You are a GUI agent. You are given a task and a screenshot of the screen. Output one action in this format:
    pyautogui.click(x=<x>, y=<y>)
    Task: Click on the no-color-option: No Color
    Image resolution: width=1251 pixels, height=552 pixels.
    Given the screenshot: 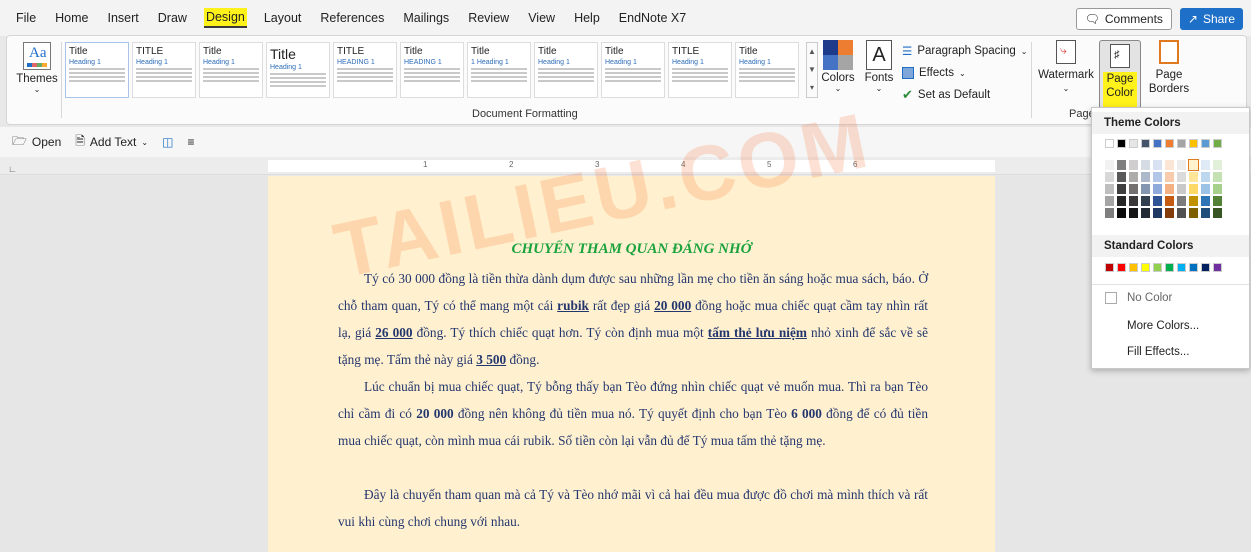 What is the action you would take?
    pyautogui.click(x=1149, y=298)
    